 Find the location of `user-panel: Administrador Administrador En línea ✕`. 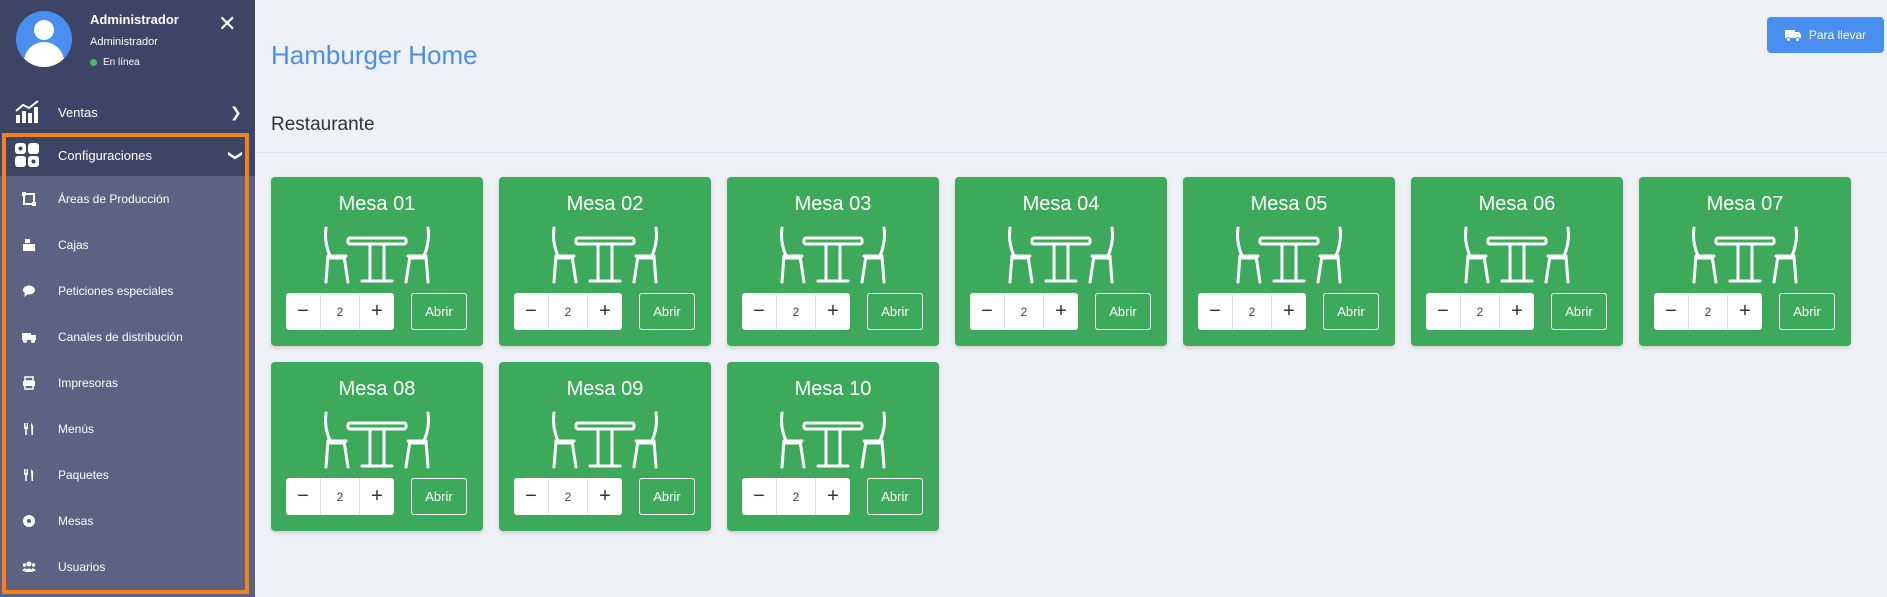

user-panel: Administrador Administrador En línea ✕ is located at coordinates (127, 45).